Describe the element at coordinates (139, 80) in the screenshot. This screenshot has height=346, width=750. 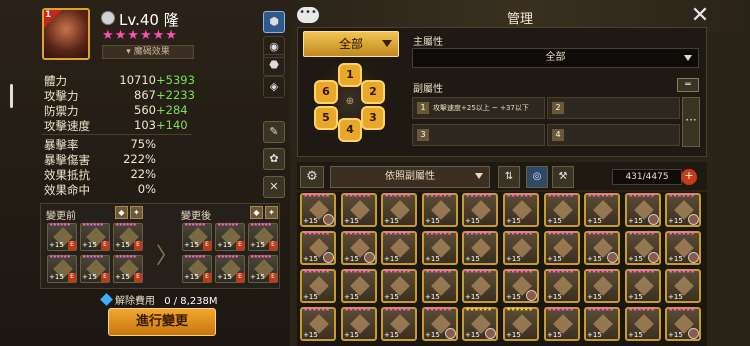
I see `stat-row: 體力 10710 +5393` at that location.